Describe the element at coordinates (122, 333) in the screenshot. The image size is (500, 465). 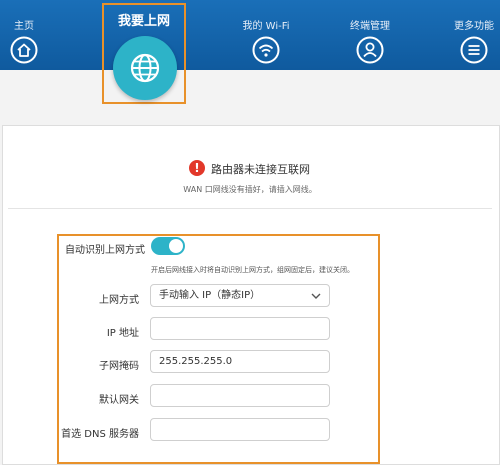
I see `ip-address-label: IP 地址` at that location.